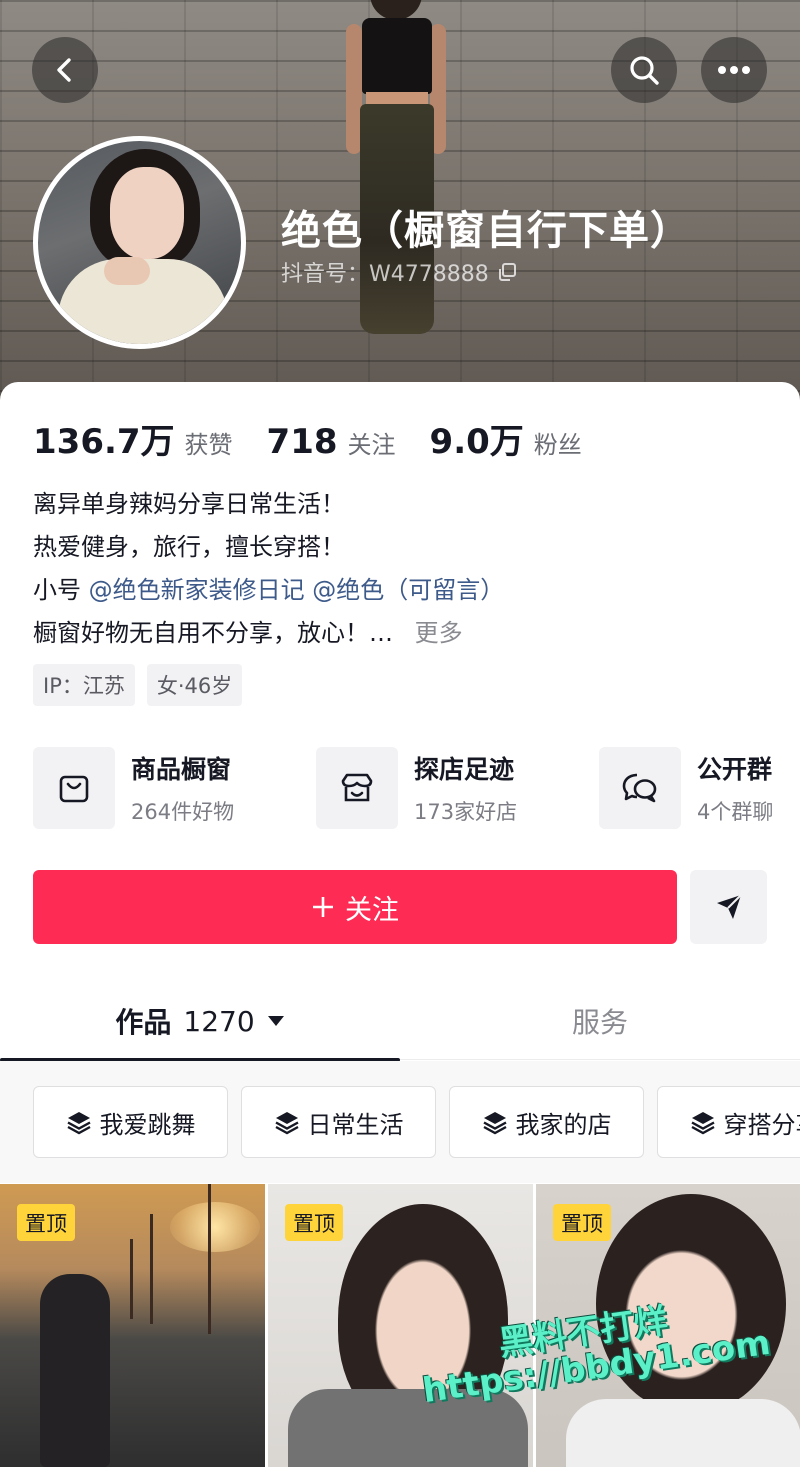 Image resolution: width=800 pixels, height=1467 pixels. I want to click on bio-line-3-prefix: 小号, so click(57, 590).